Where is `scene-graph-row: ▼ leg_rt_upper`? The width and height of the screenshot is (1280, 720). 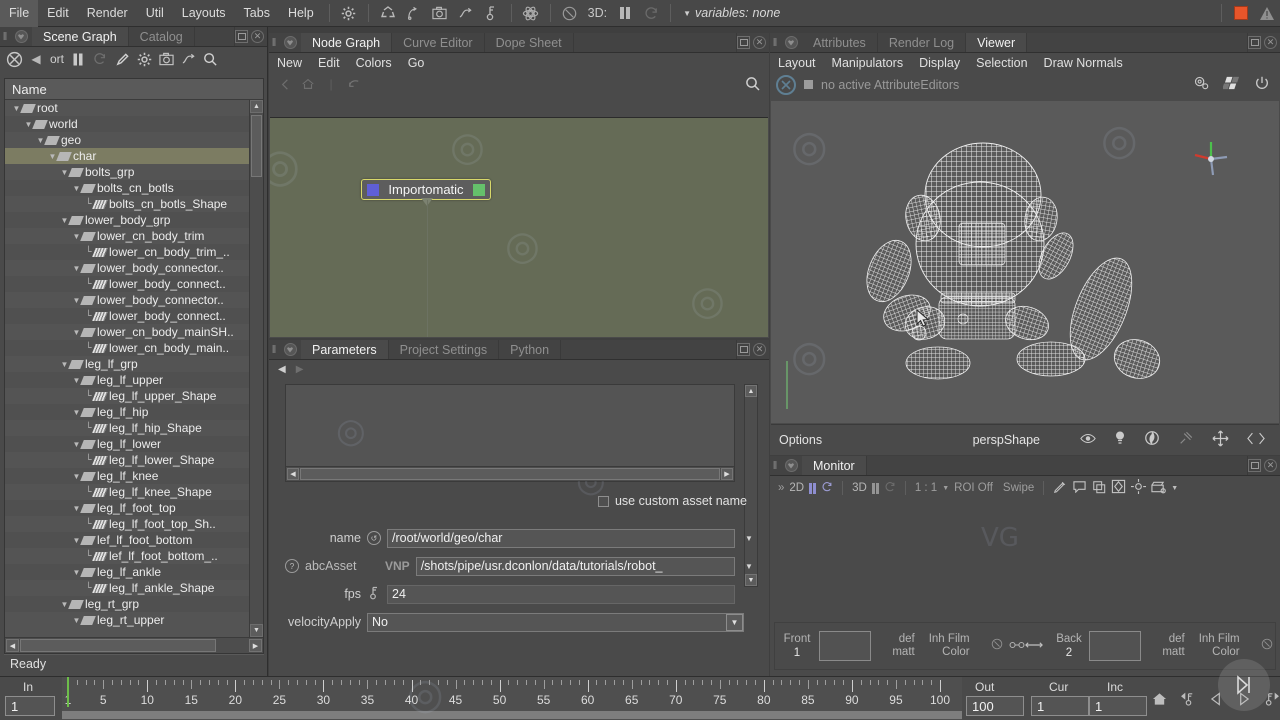 scene-graph-row: ▼ leg_rt_upper is located at coordinates (127, 620).